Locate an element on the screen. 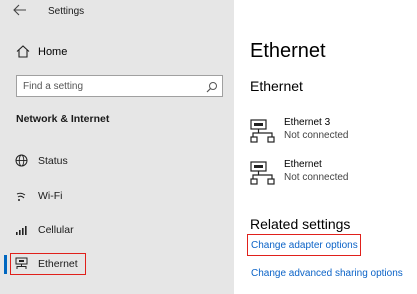  signal-bars-icon is located at coordinates (21, 232).